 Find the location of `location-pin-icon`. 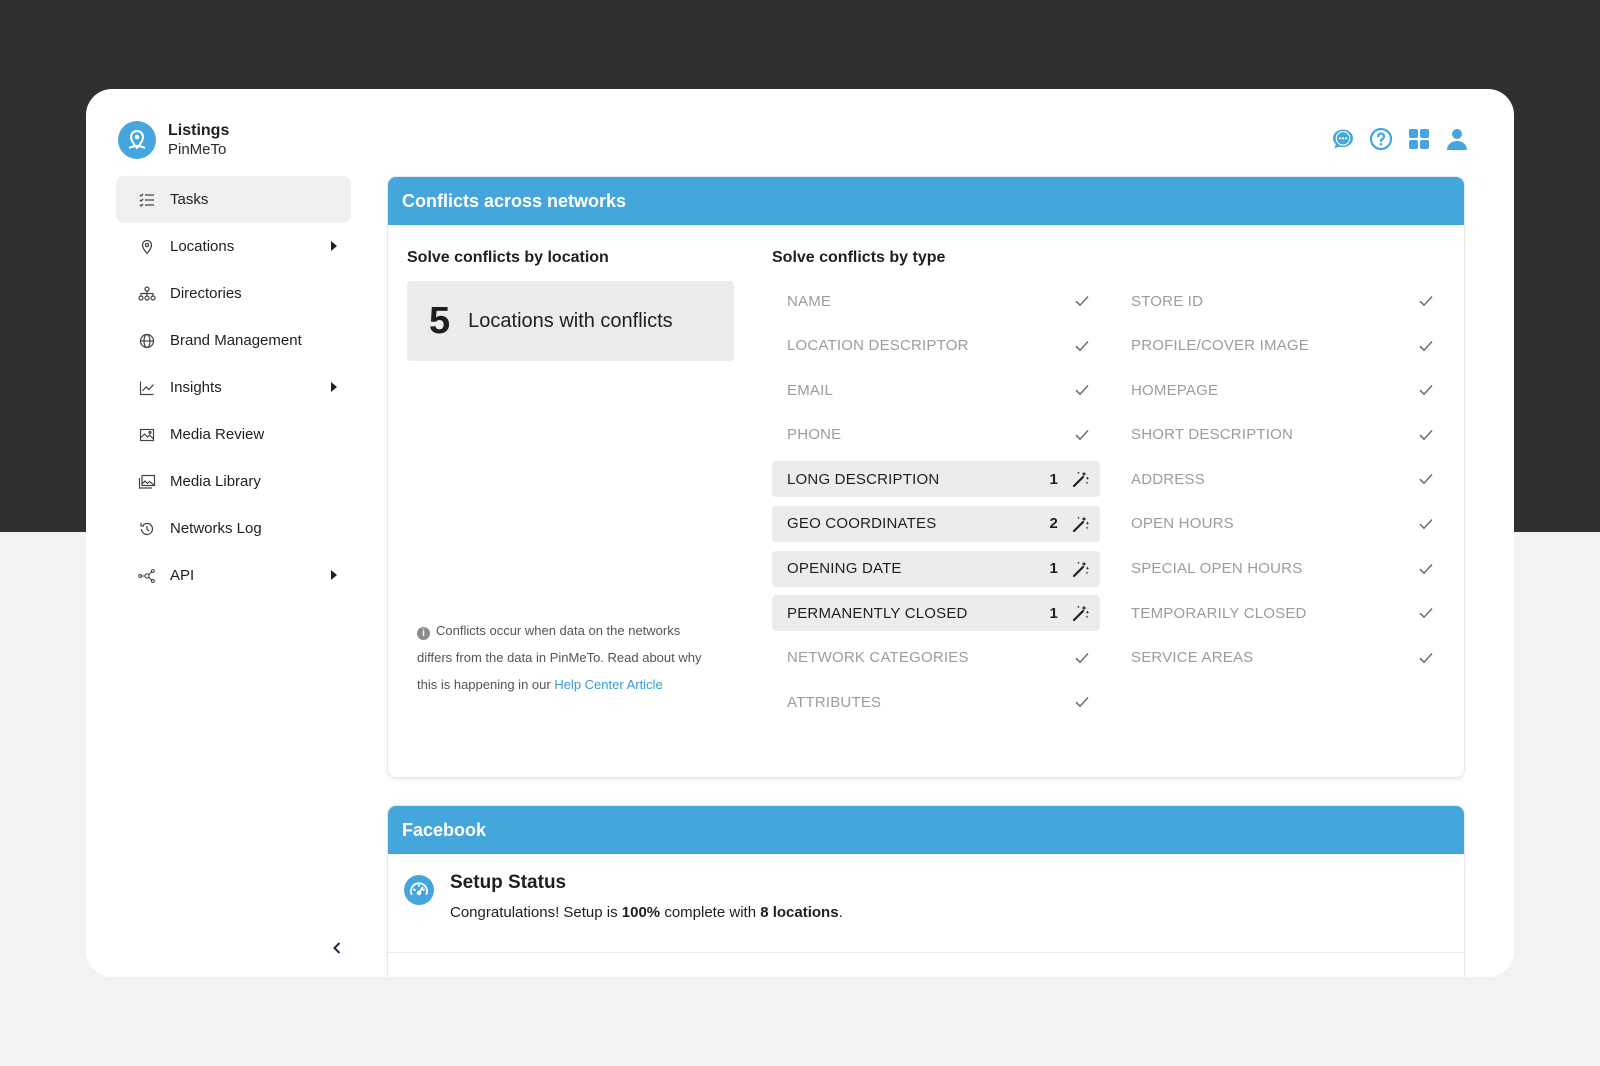

location-pin-icon is located at coordinates (147, 247).